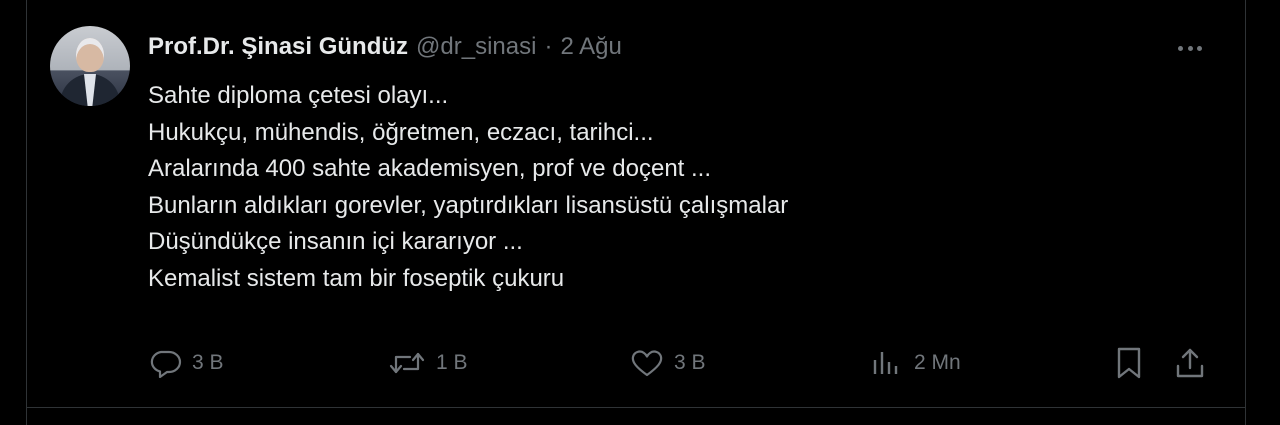 The width and height of the screenshot is (1280, 425). I want to click on author-handle: @dr_sinasi, so click(476, 46).